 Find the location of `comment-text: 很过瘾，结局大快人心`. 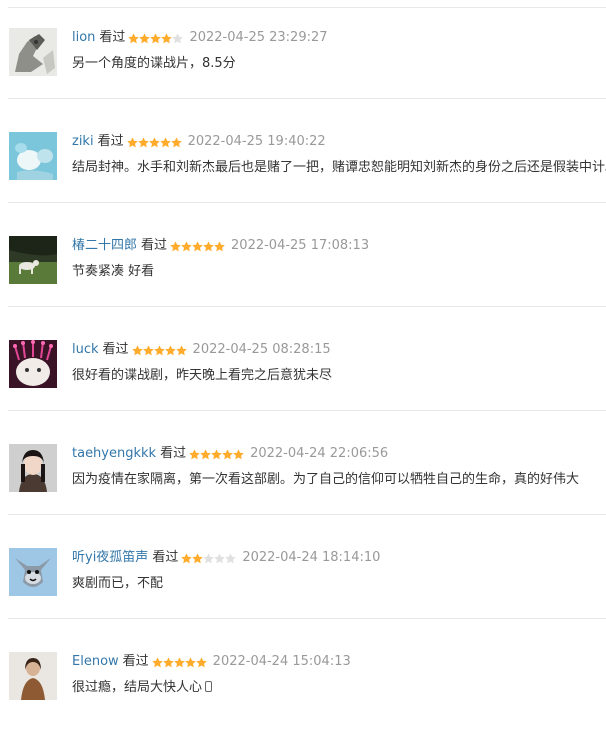

comment-text: 很过瘾，结局大快人心 is located at coordinates (339, 688).